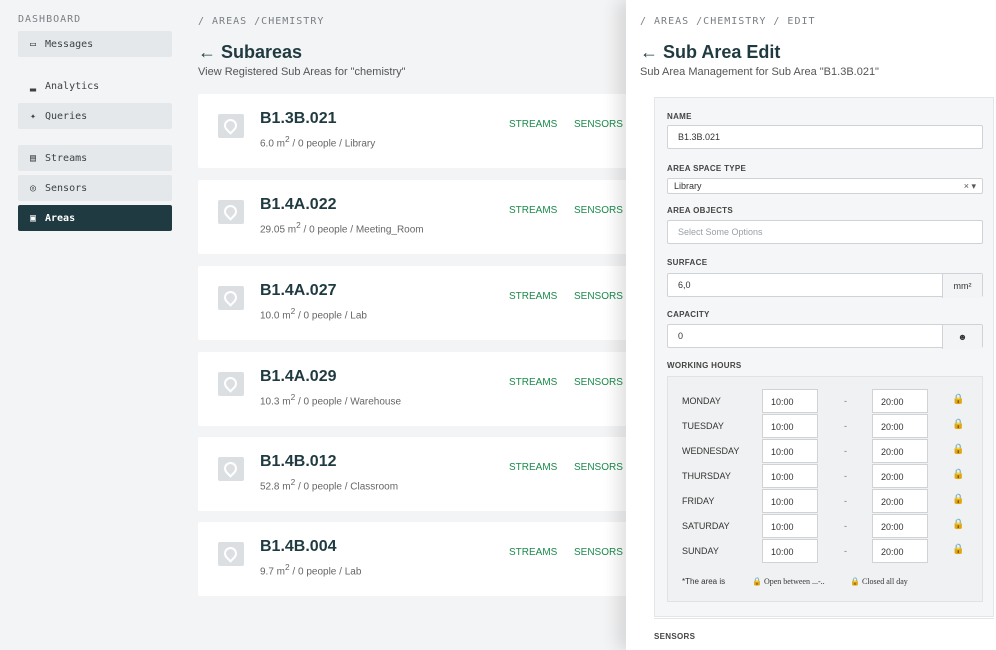 Image resolution: width=996 pixels, height=650 pixels. Describe the element at coordinates (66, 116) in the screenshot. I see `sidebar-item-label: Queries` at that location.